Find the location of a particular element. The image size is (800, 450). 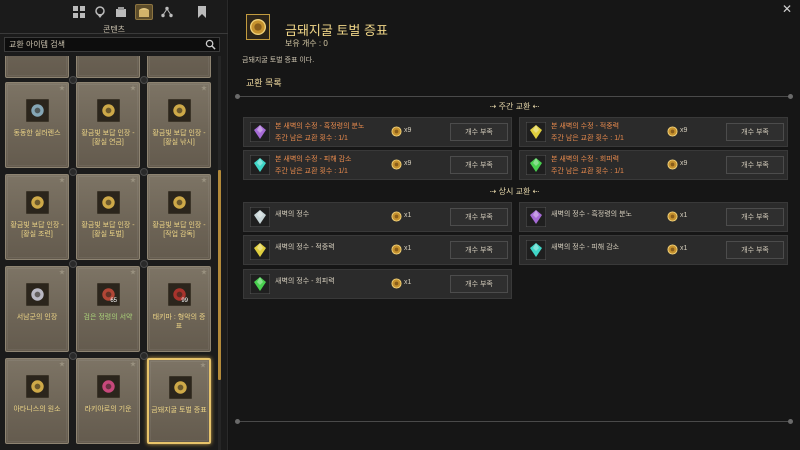

exchange-item-name: 본 새벽의 수정 - 피해 감소 is located at coordinates (313, 159).